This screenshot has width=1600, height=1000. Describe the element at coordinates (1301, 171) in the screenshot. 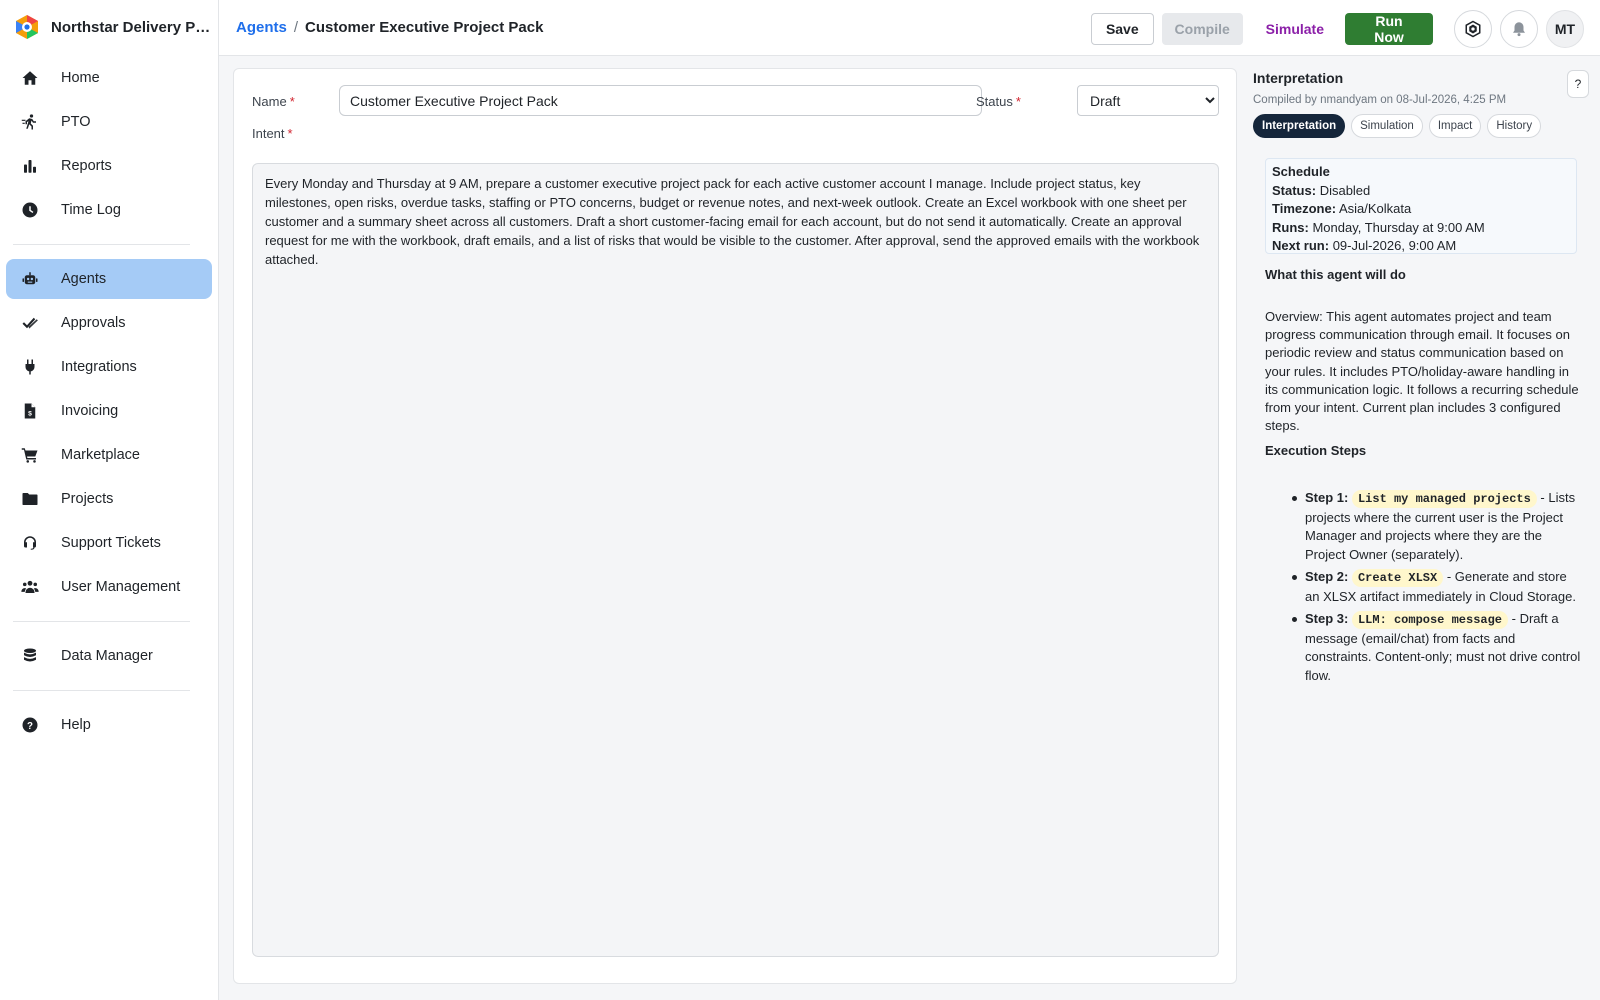

I see `schedule-heading: Schedule` at that location.